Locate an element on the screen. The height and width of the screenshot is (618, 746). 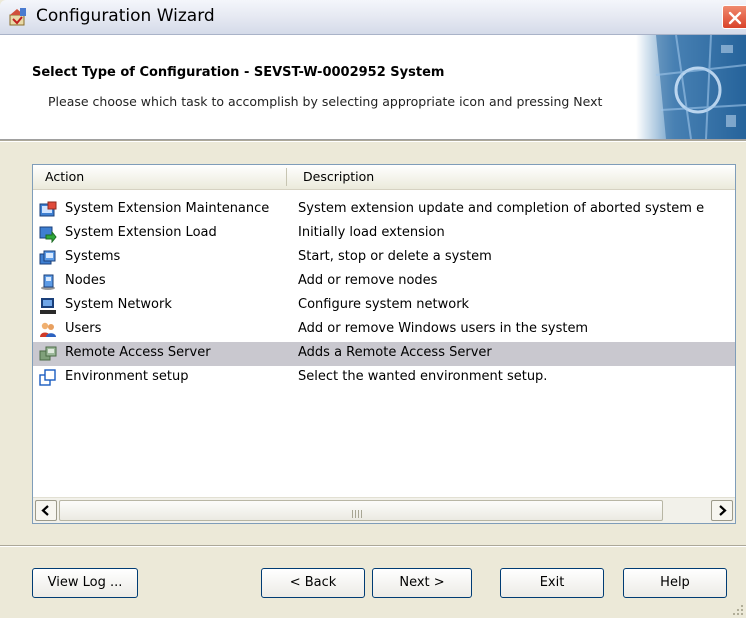
back-button: < Back is located at coordinates (313, 583).